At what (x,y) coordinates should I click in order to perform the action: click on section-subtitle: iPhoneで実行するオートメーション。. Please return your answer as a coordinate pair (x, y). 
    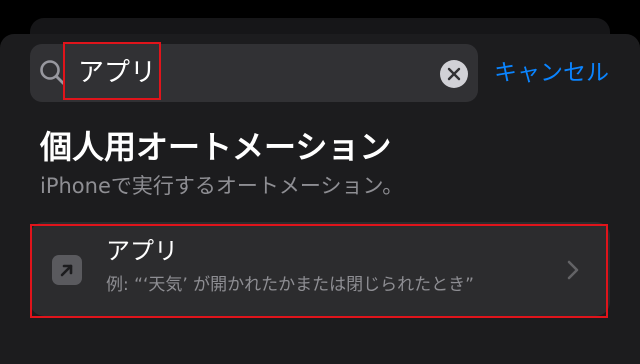
    Looking at the image, I should click on (222, 186).